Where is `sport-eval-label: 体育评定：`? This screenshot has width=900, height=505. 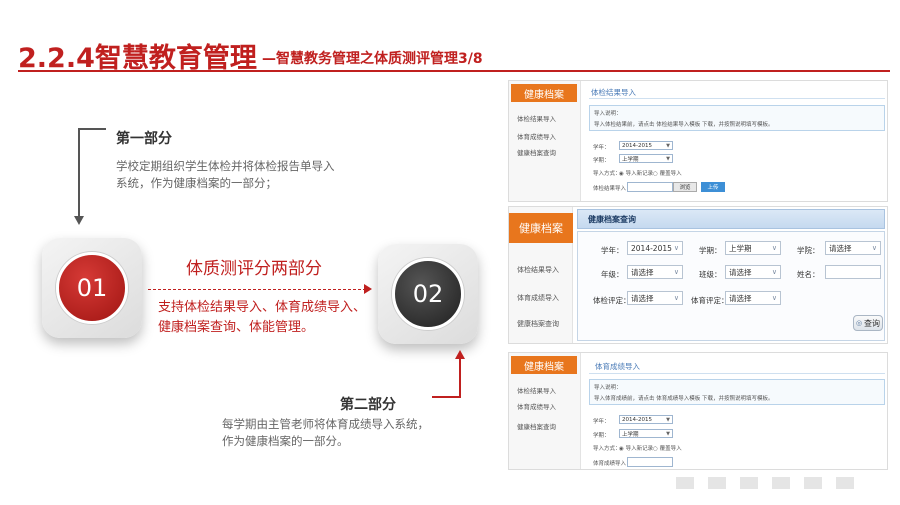
sport-eval-label: 体育评定： is located at coordinates (710, 300).